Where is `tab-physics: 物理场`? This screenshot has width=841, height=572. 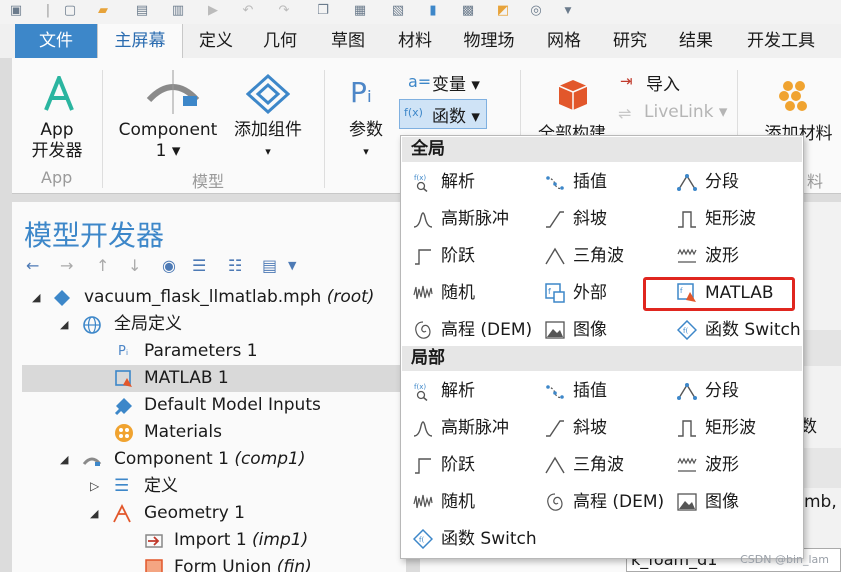 tab-physics: 物理场 is located at coordinates (489, 41).